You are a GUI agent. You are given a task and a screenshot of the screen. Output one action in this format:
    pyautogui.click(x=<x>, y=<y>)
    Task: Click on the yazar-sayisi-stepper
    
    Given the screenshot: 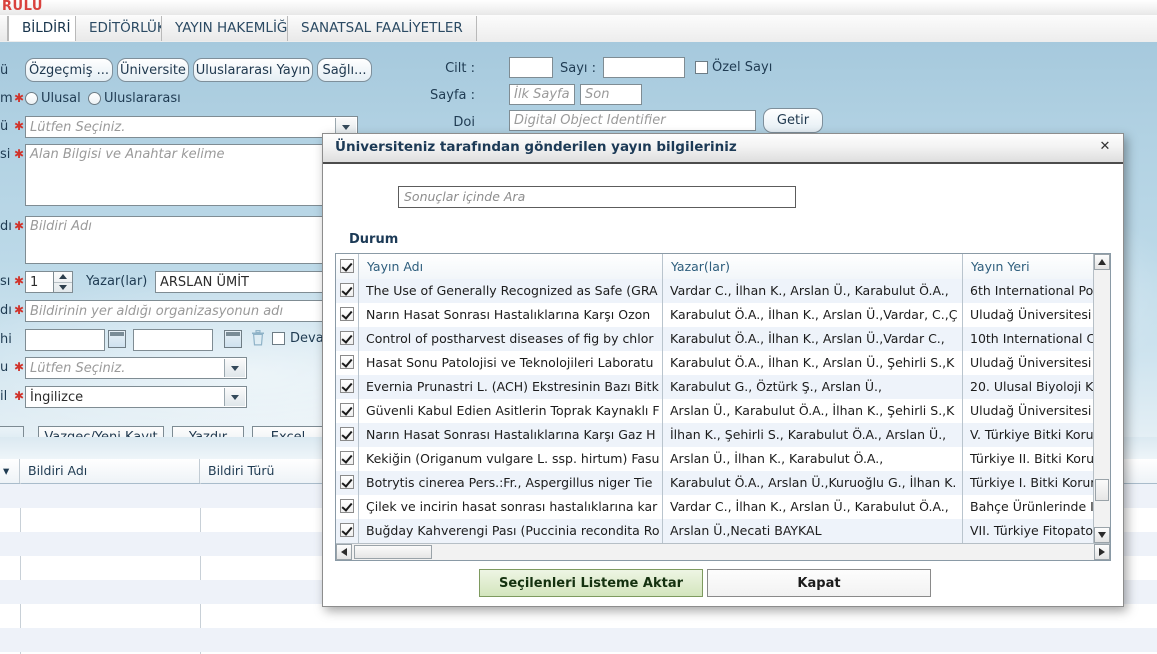 What is the action you would take?
    pyautogui.click(x=63, y=282)
    